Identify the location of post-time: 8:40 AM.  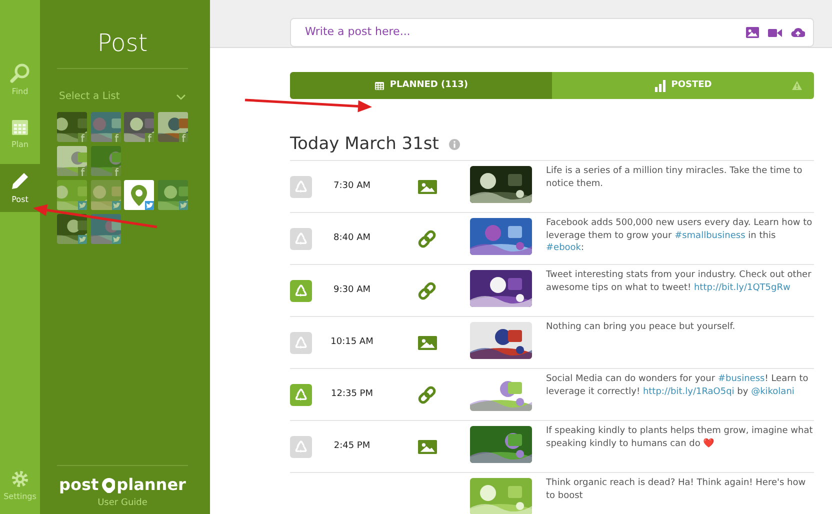
(352, 238).